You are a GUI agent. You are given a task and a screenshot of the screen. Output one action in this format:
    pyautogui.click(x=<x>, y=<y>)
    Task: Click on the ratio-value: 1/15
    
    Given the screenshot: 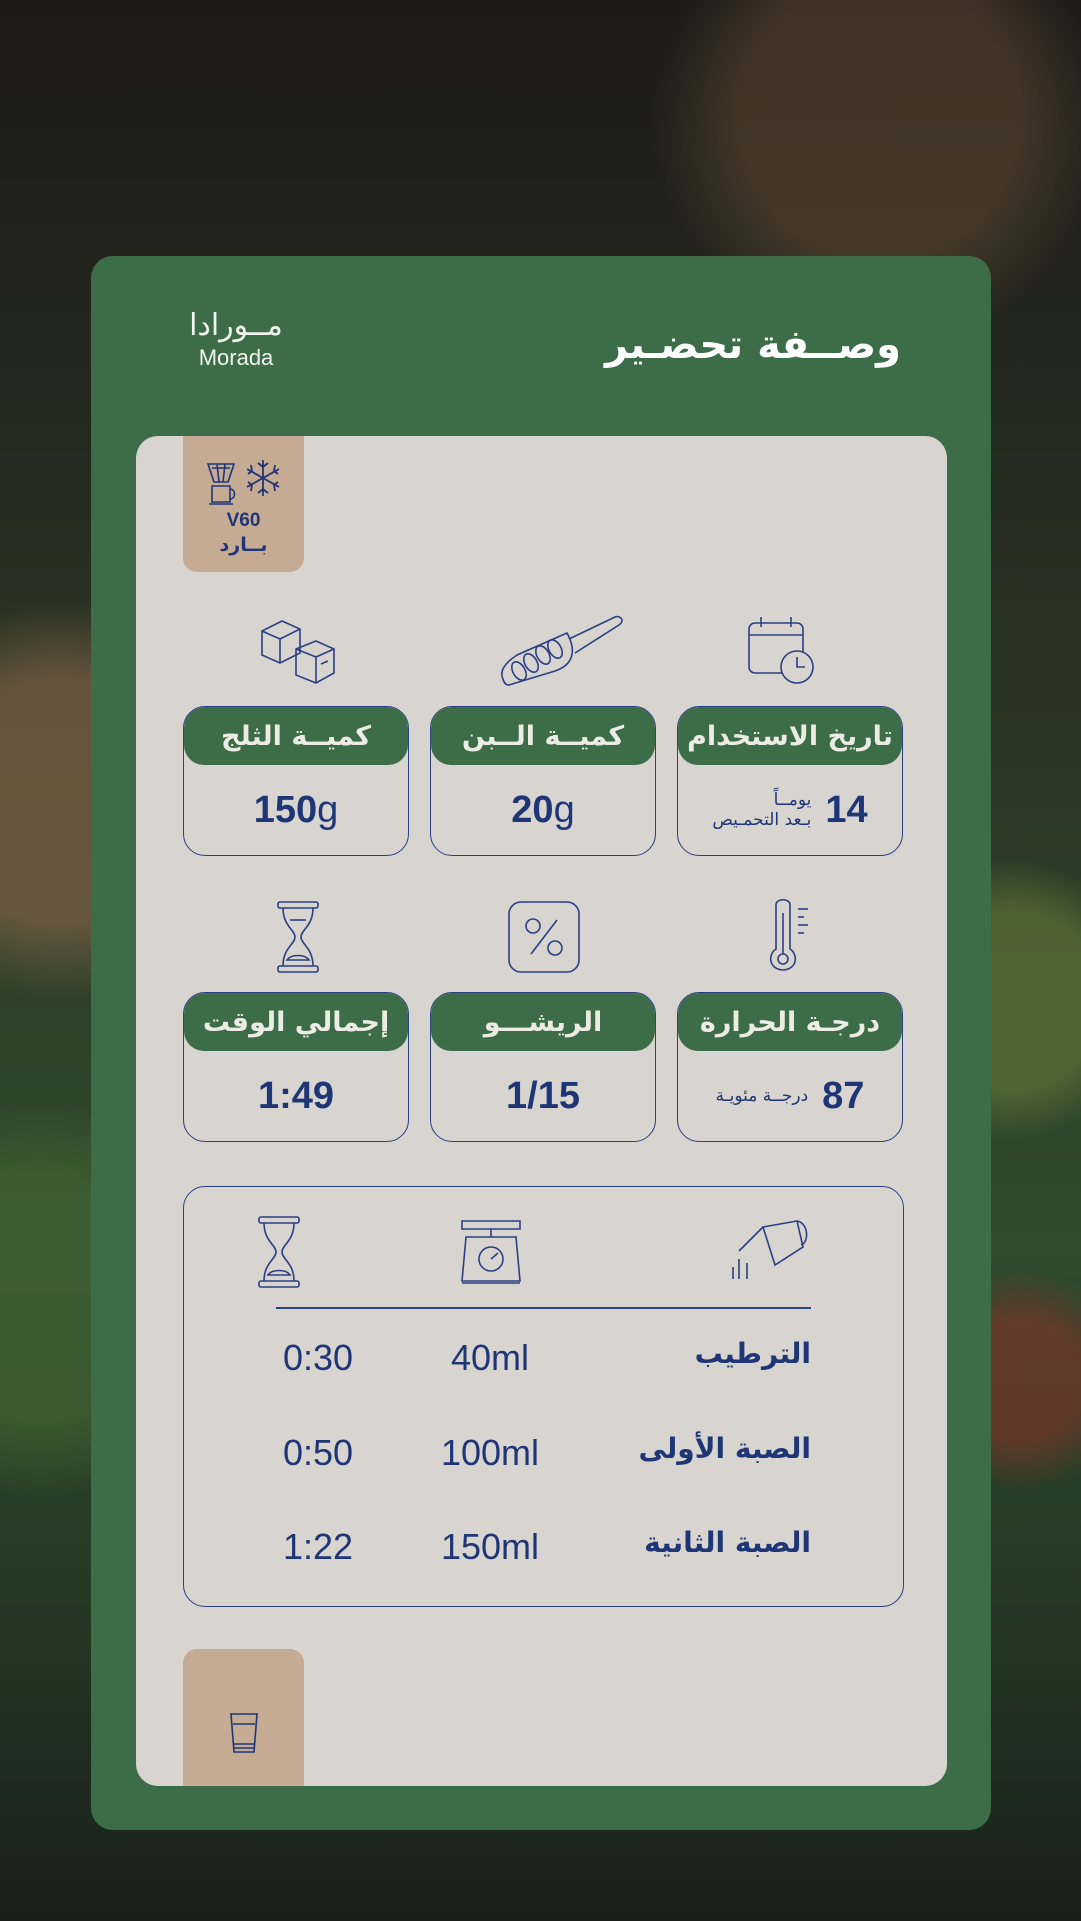 What is the action you would take?
    pyautogui.click(x=543, y=1095)
    